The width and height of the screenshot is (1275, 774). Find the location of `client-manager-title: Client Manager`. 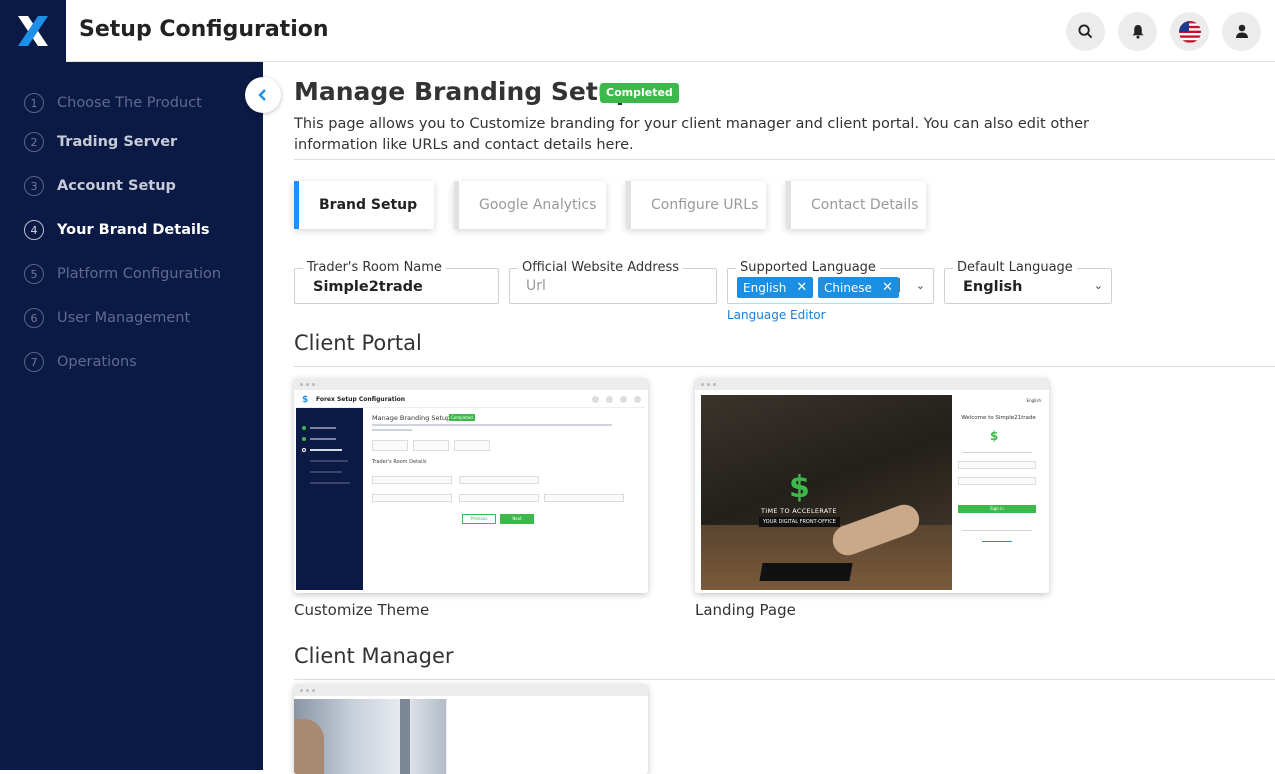

client-manager-title: Client Manager is located at coordinates (374, 656).